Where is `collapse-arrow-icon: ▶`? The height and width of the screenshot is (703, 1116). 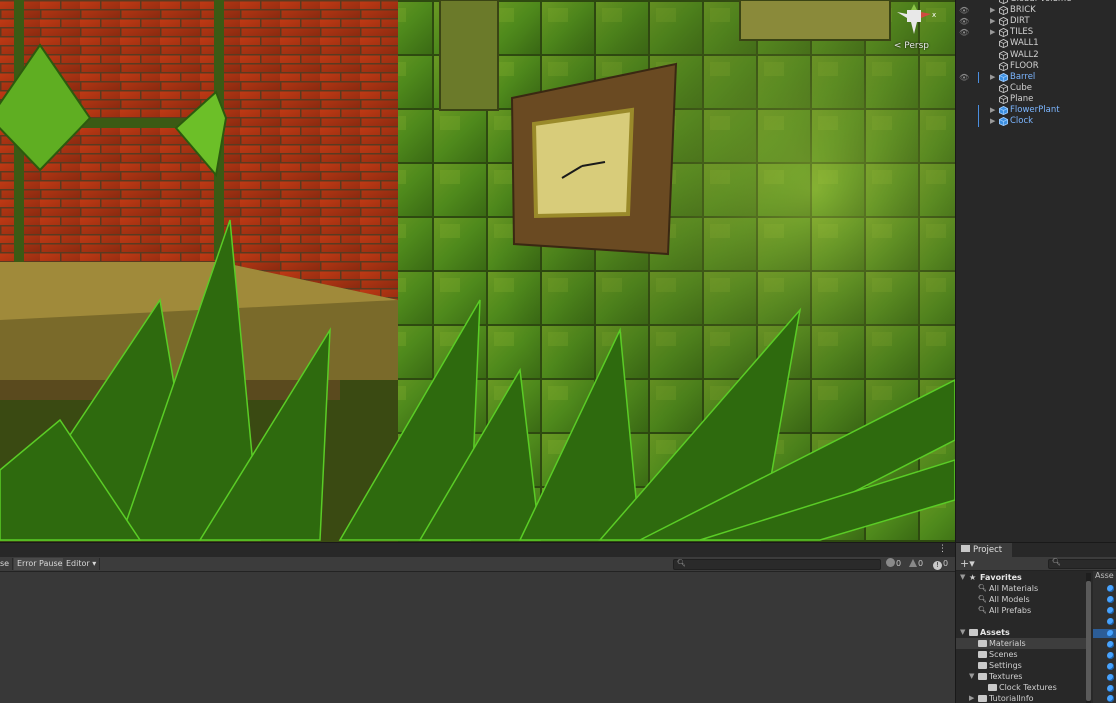
collapse-arrow-icon: ▶ is located at coordinates (972, 698).